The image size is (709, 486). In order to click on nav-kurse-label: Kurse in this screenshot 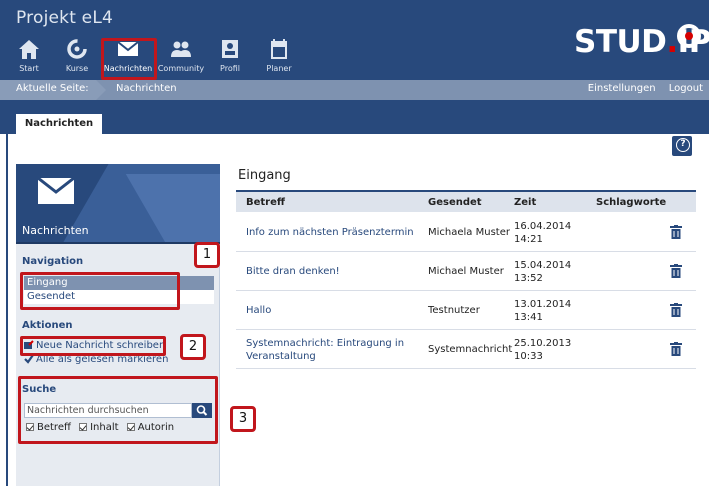, I will do `click(77, 68)`.